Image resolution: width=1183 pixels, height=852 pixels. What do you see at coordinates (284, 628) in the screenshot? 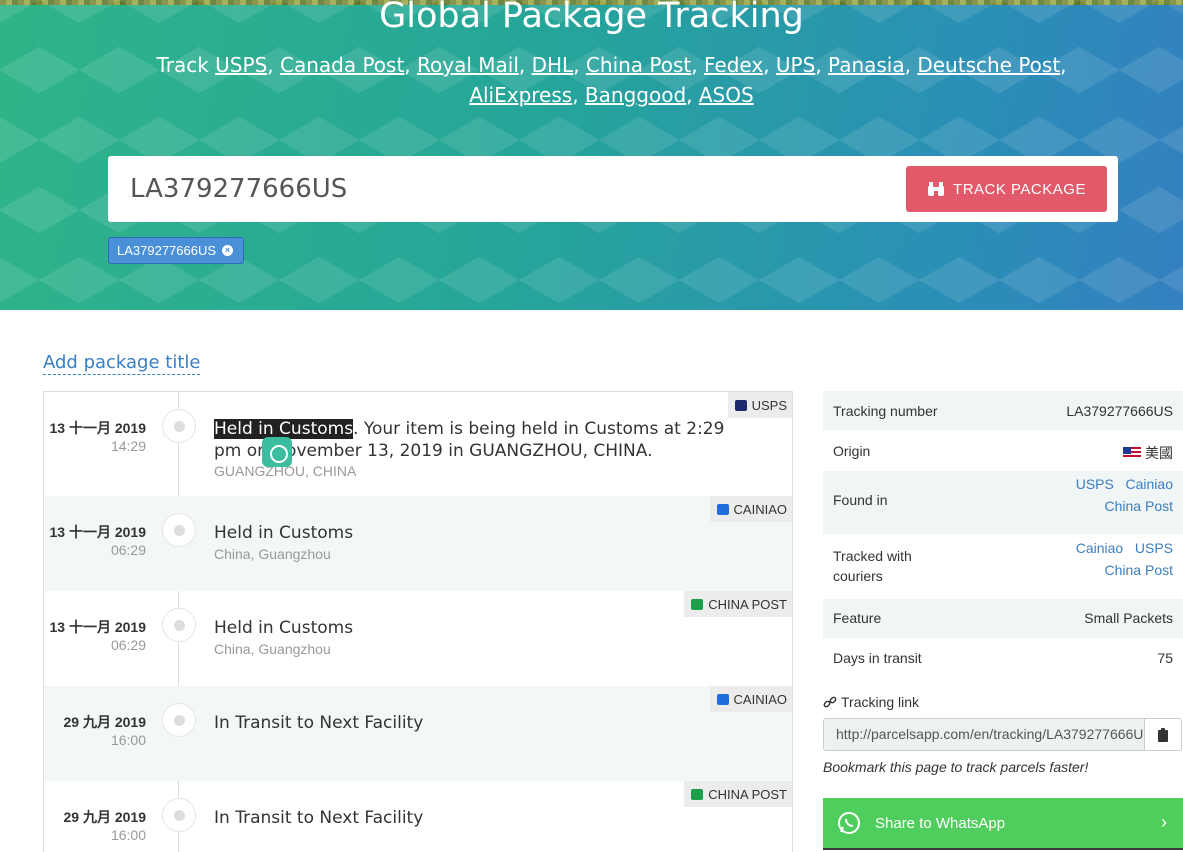
I see `event-status: Held in Customs` at bounding box center [284, 628].